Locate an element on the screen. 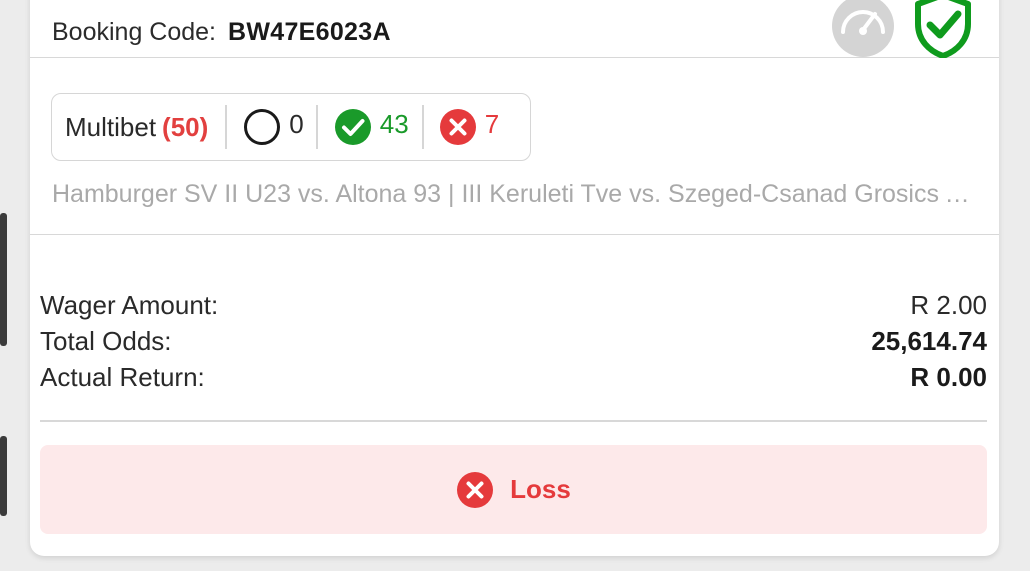 Image resolution: width=1030 pixels, height=571 pixels. lost-count: 7 is located at coordinates (469, 127).